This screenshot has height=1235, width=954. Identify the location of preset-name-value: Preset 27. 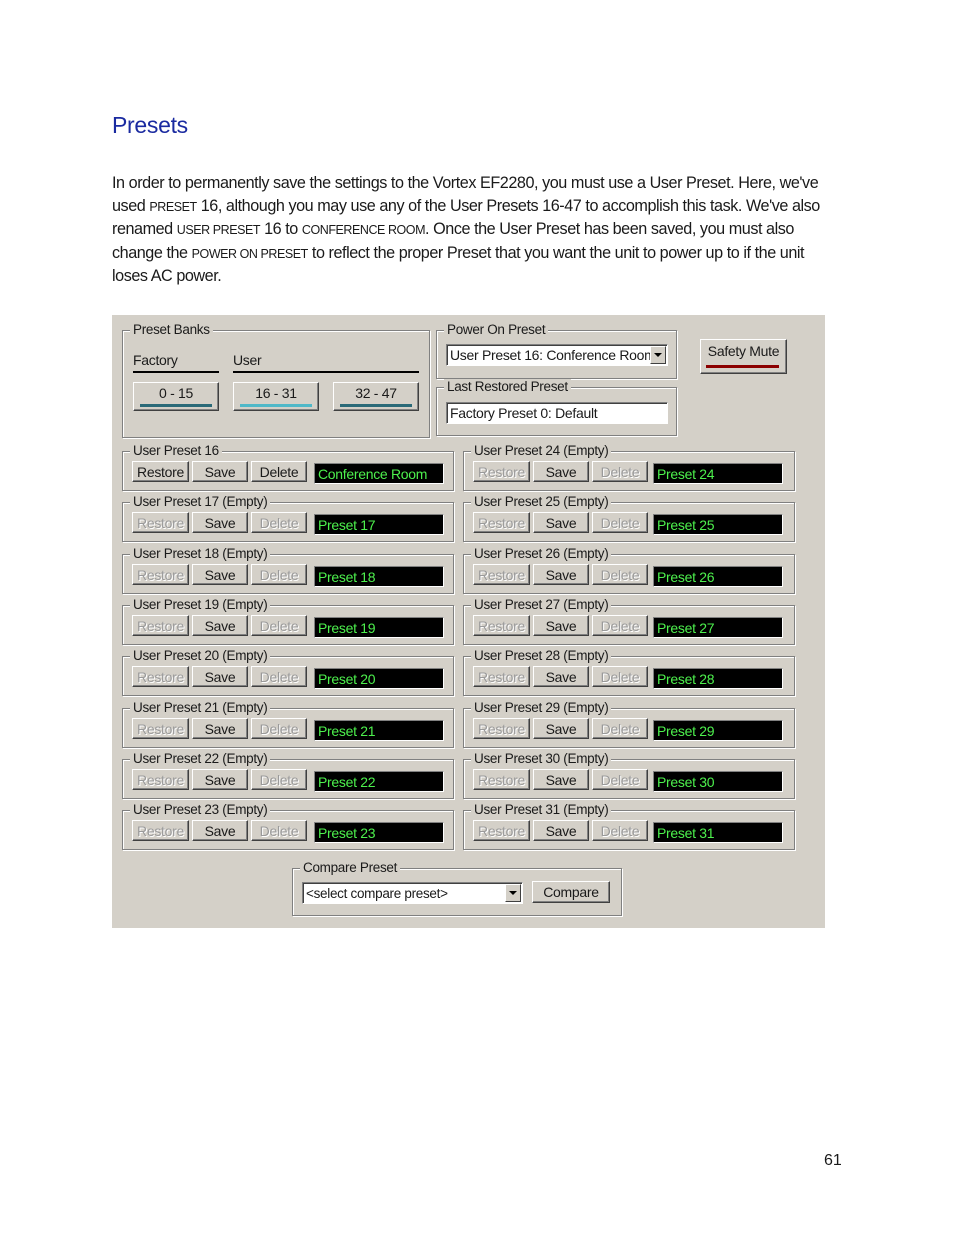
(686, 627).